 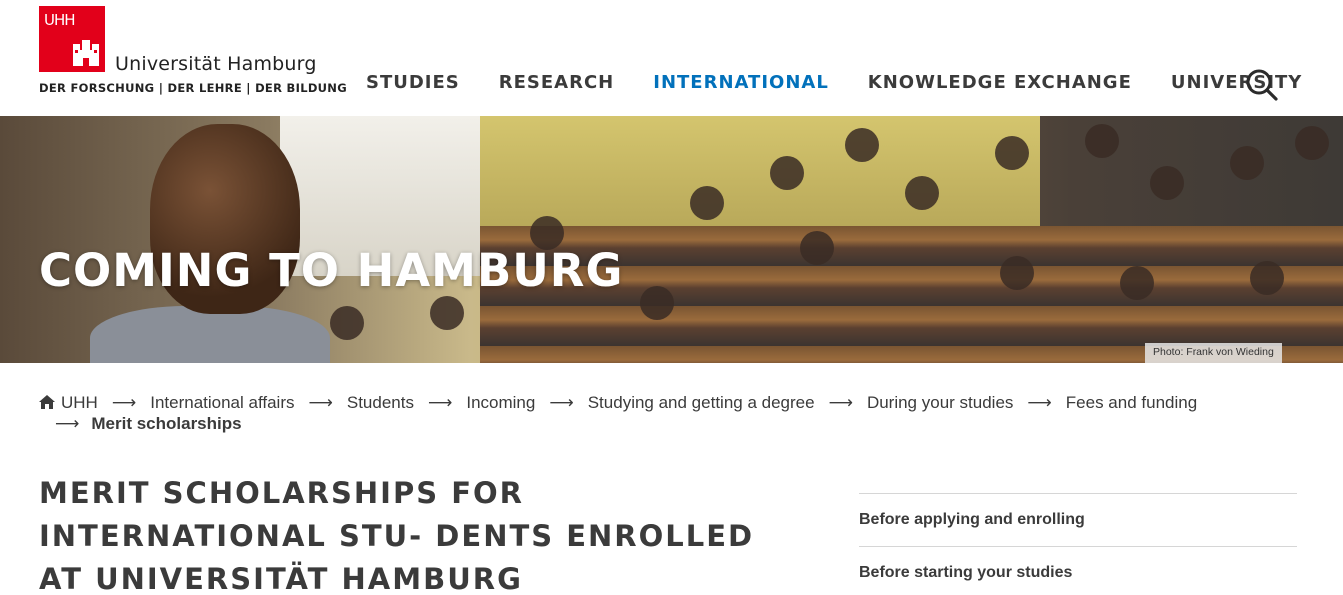 What do you see at coordinates (210, 334) in the screenshot?
I see `speaker-suit` at bounding box center [210, 334].